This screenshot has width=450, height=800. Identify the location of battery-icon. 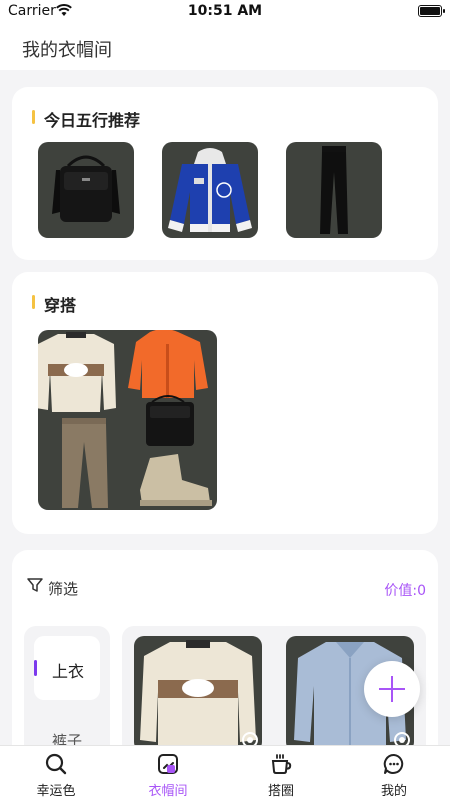
(431, 11).